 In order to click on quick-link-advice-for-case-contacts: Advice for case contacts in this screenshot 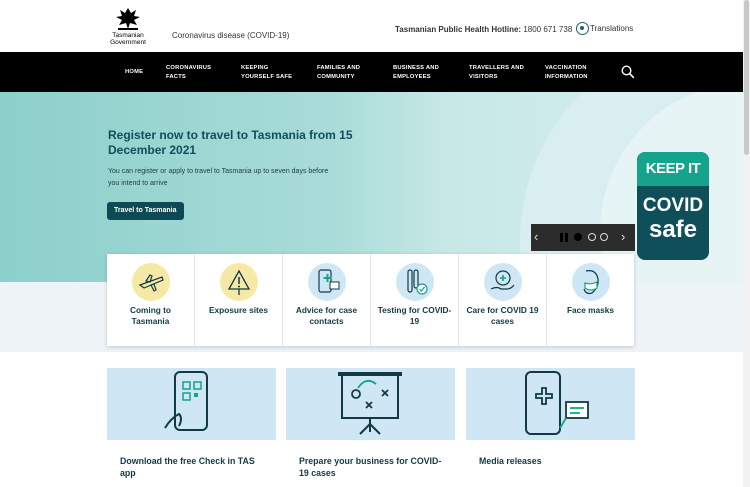, I will do `click(327, 300)`.